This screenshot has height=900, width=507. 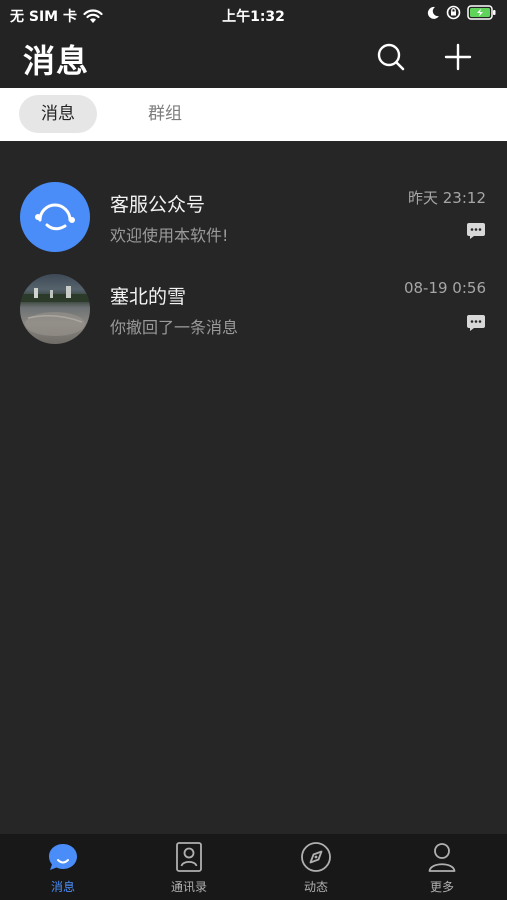 What do you see at coordinates (253, 228) in the screenshot?
I see `conversation-row: 客服公众号 欢迎使用本软件! 昨天 23:12` at bounding box center [253, 228].